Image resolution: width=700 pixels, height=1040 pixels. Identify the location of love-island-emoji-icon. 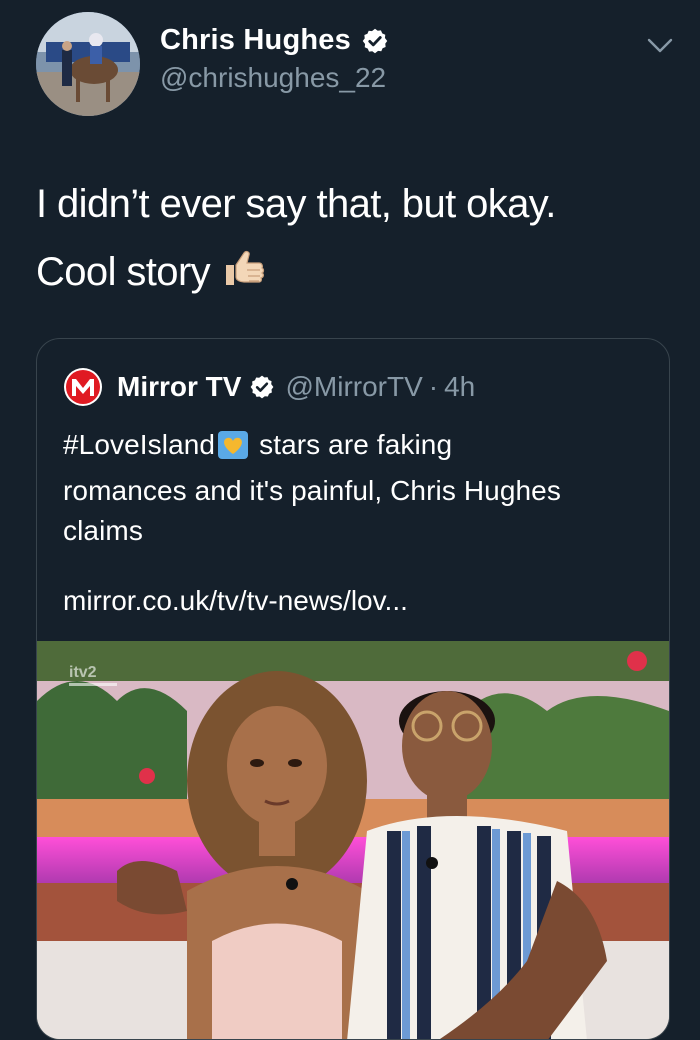
(233, 450).